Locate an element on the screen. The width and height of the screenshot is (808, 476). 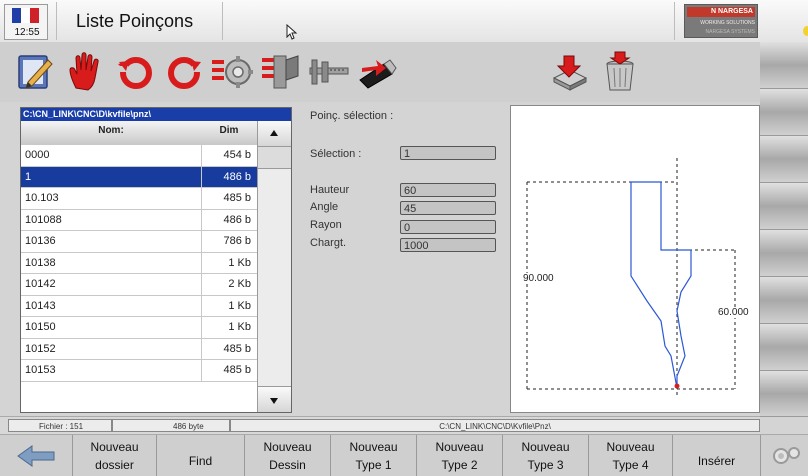
edit-icon is located at coordinates (36, 72).